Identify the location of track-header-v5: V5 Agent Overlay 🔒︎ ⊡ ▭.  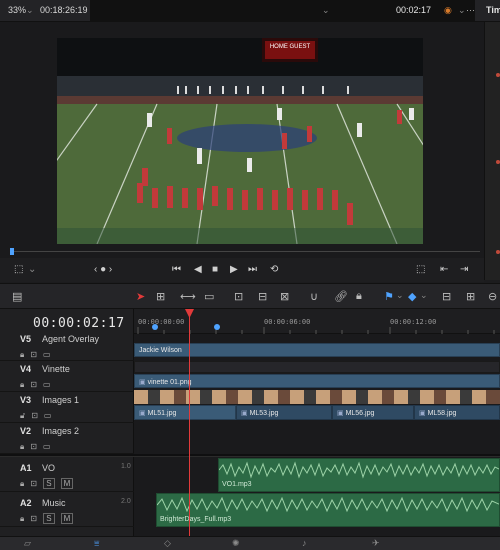
(67, 346).